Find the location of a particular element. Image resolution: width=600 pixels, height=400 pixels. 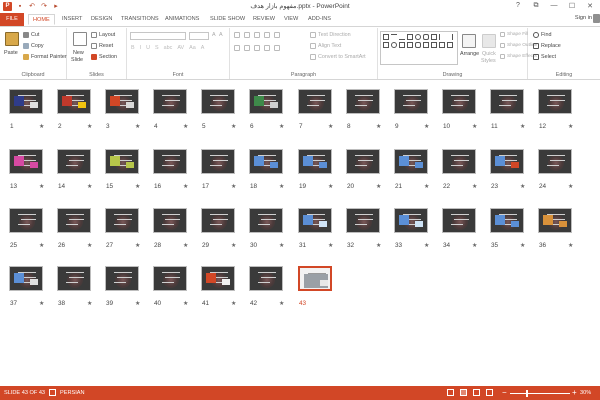

align-right-icon is located at coordinates (257, 48).